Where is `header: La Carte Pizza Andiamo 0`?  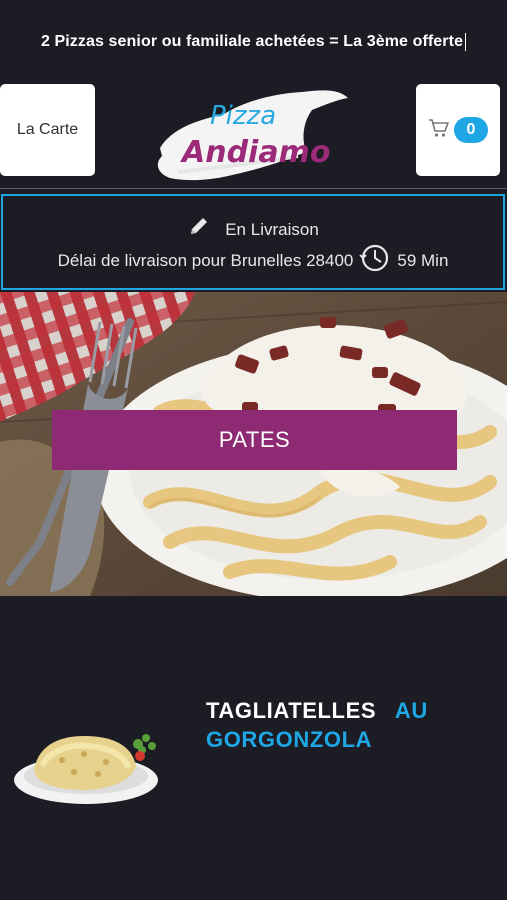
header: La Carte Pizza Andiamo 0 is located at coordinates (253, 136).